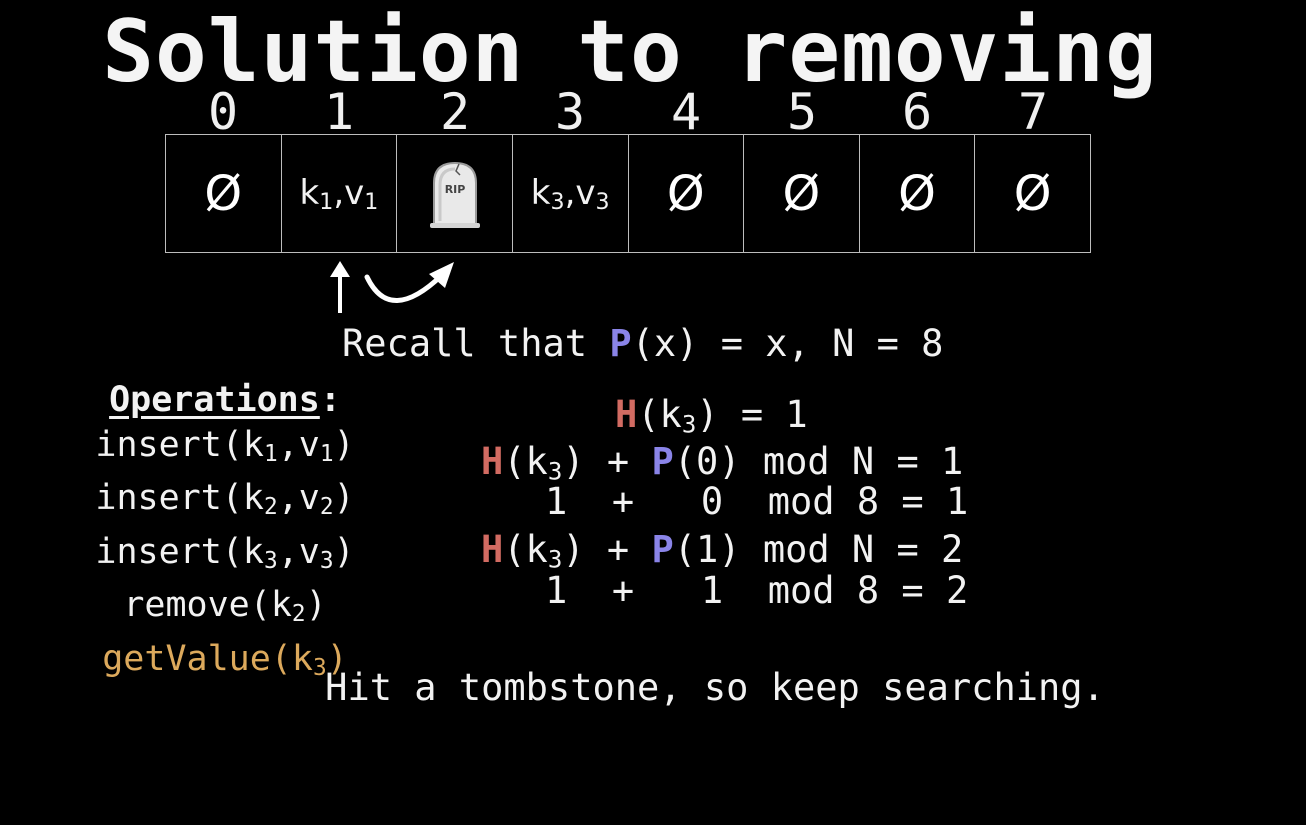 The width and height of the screenshot is (1306, 825). What do you see at coordinates (225, 606) in the screenshot?
I see `operation-remove: remove(k2)` at bounding box center [225, 606].